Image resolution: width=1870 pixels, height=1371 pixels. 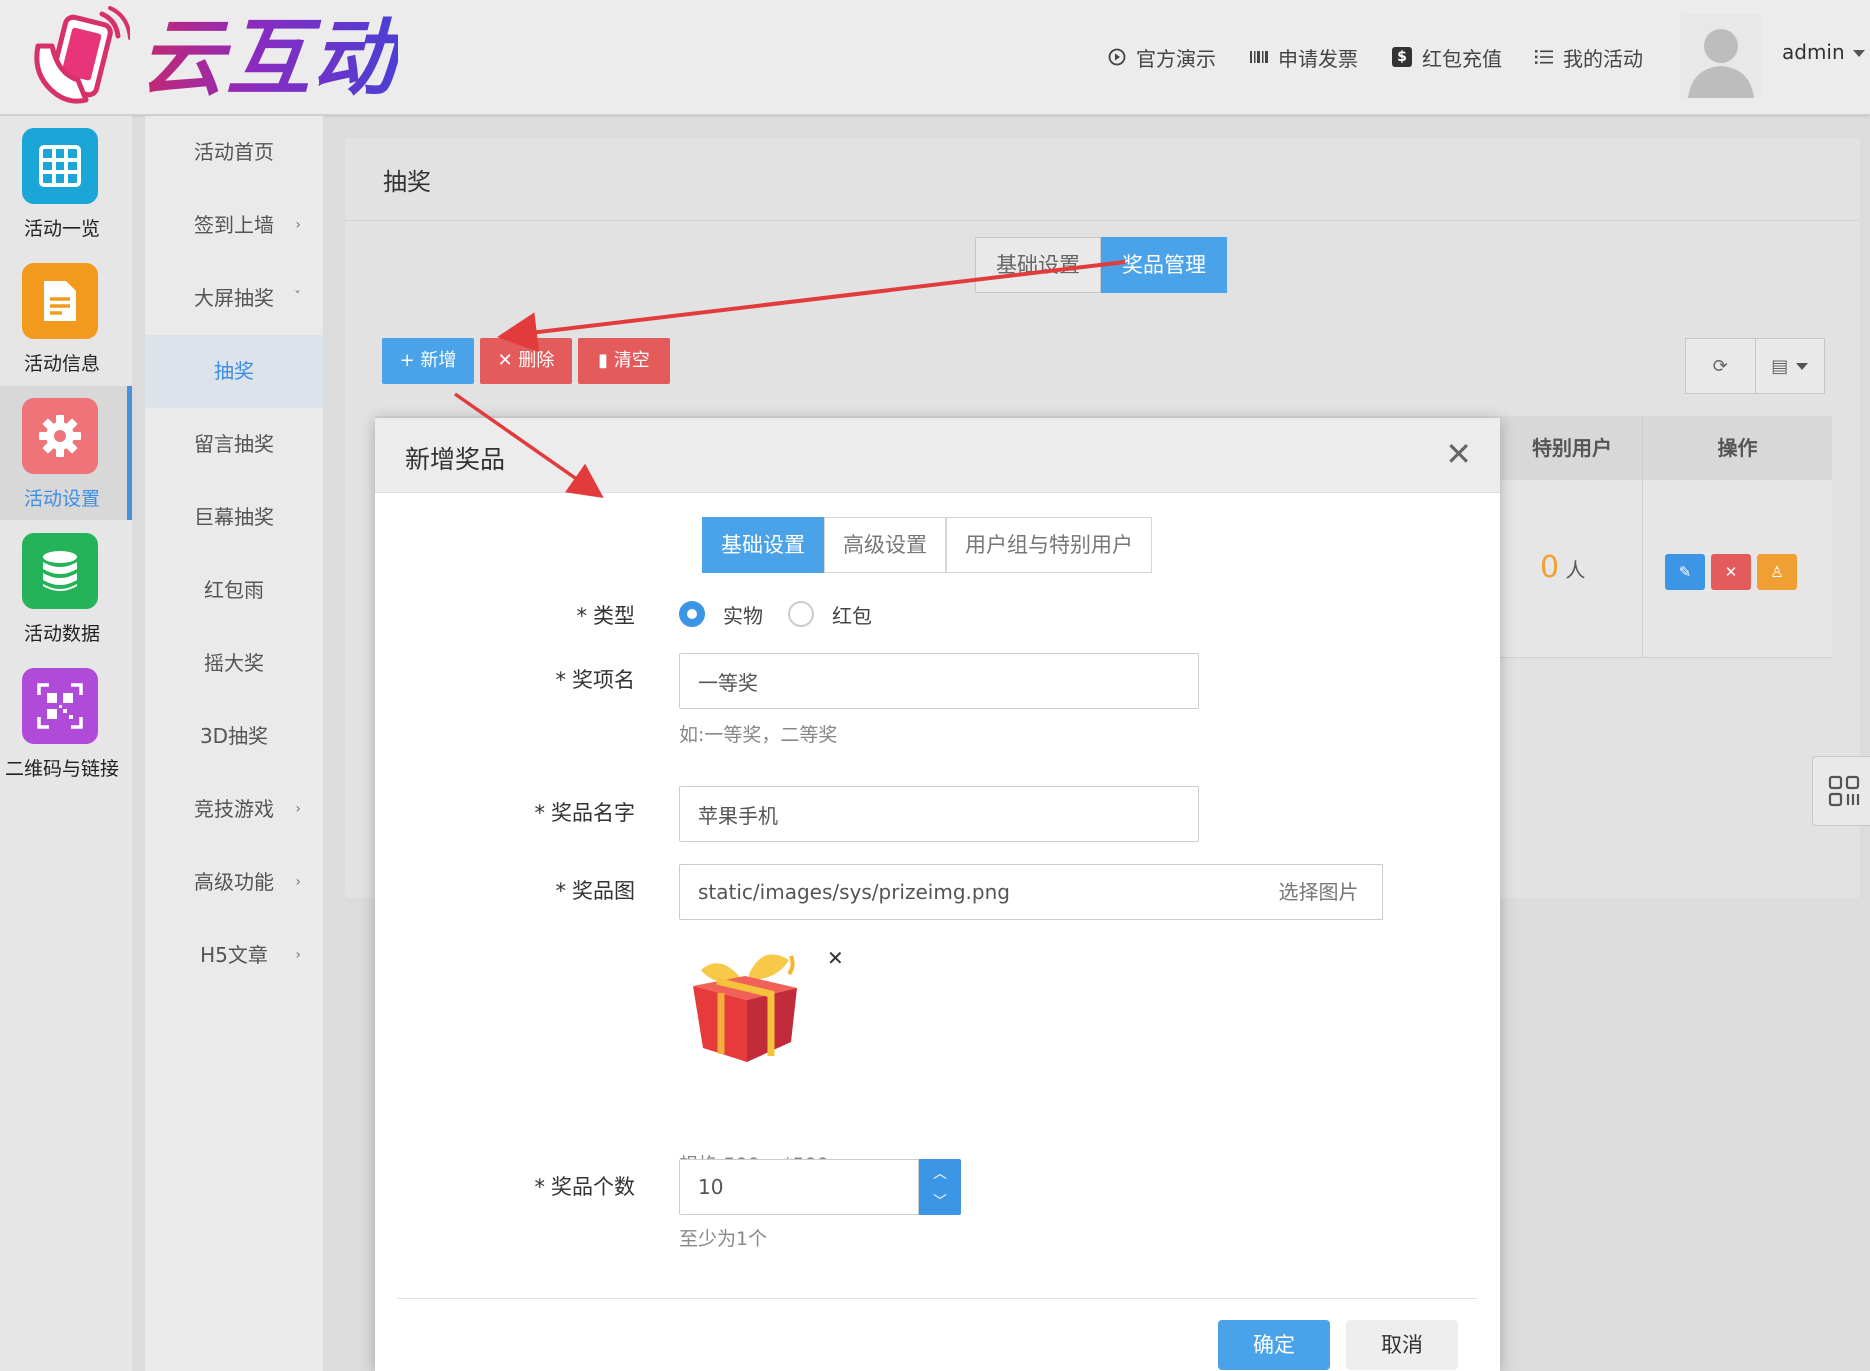 I want to click on columns-toggle-button: ▤, so click(x=1789, y=366).